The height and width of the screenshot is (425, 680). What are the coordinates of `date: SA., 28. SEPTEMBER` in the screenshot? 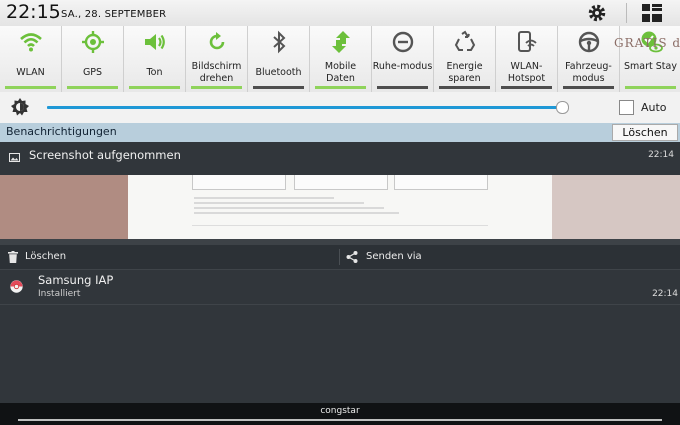 It's located at (114, 14).